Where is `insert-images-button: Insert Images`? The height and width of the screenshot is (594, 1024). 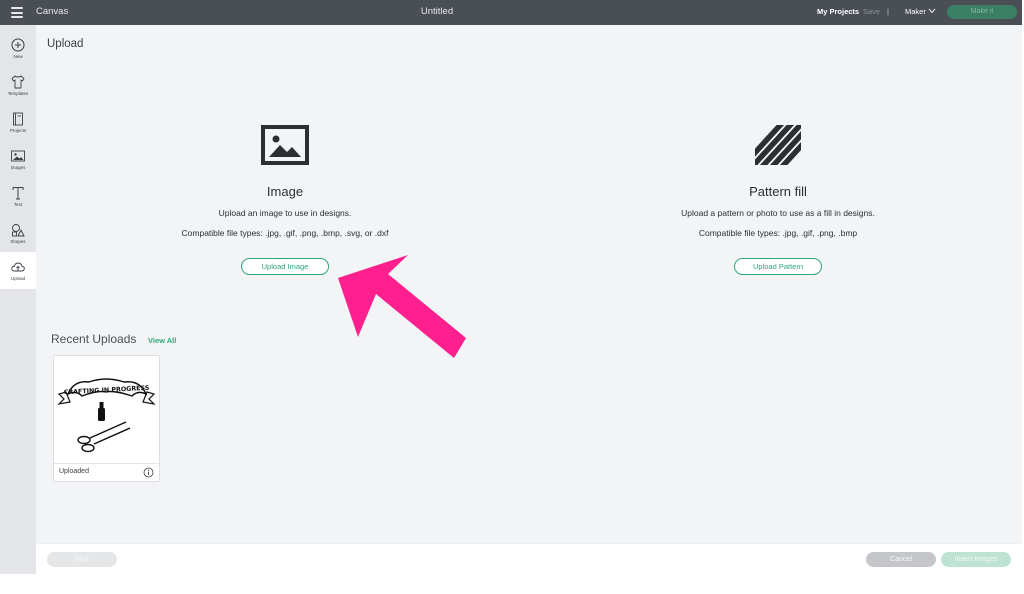
insert-images-button: Insert Images is located at coordinates (976, 559).